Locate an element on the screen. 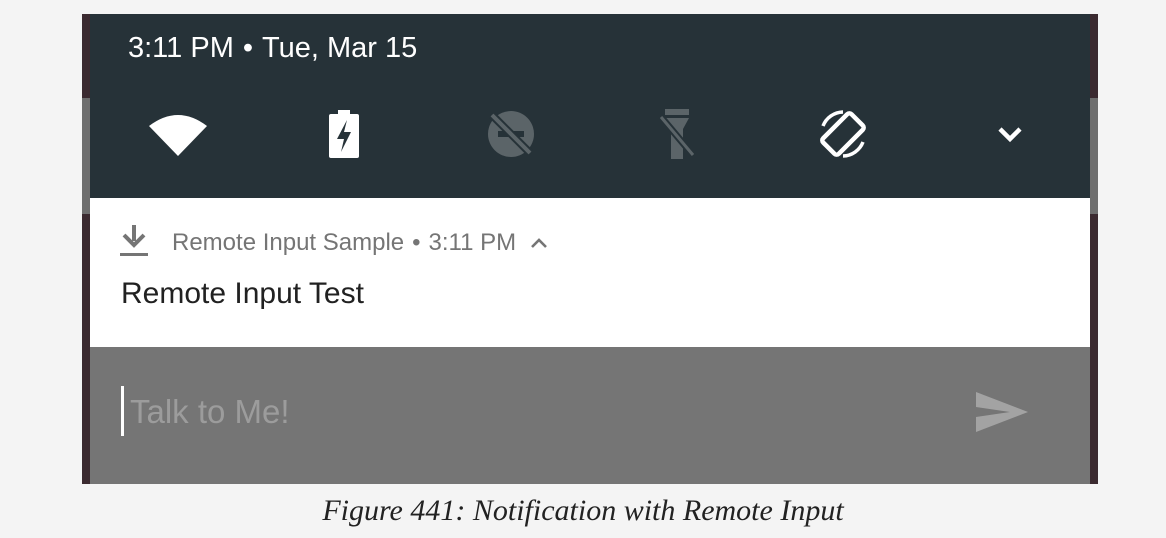  send-icon is located at coordinates (1002, 412).